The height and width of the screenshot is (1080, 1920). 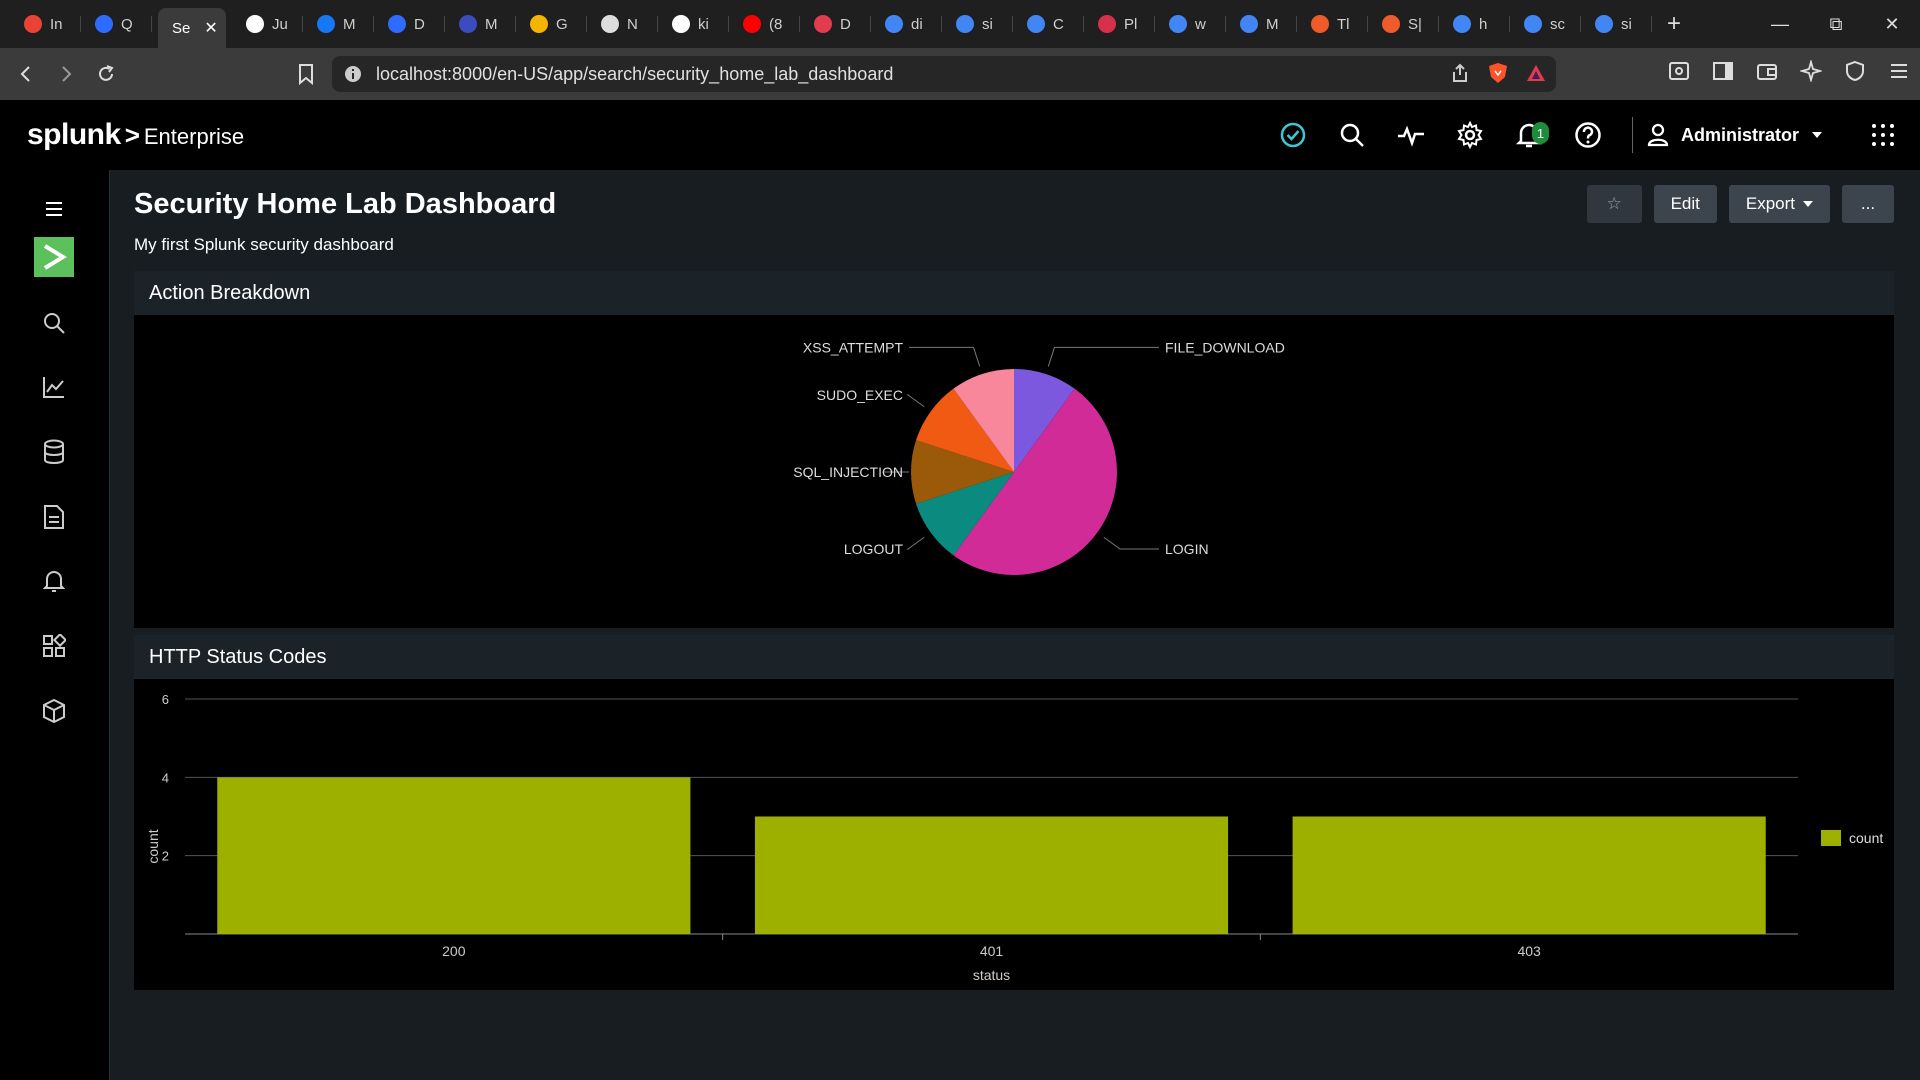 I want to click on share-icon, so click(x=1460, y=75).